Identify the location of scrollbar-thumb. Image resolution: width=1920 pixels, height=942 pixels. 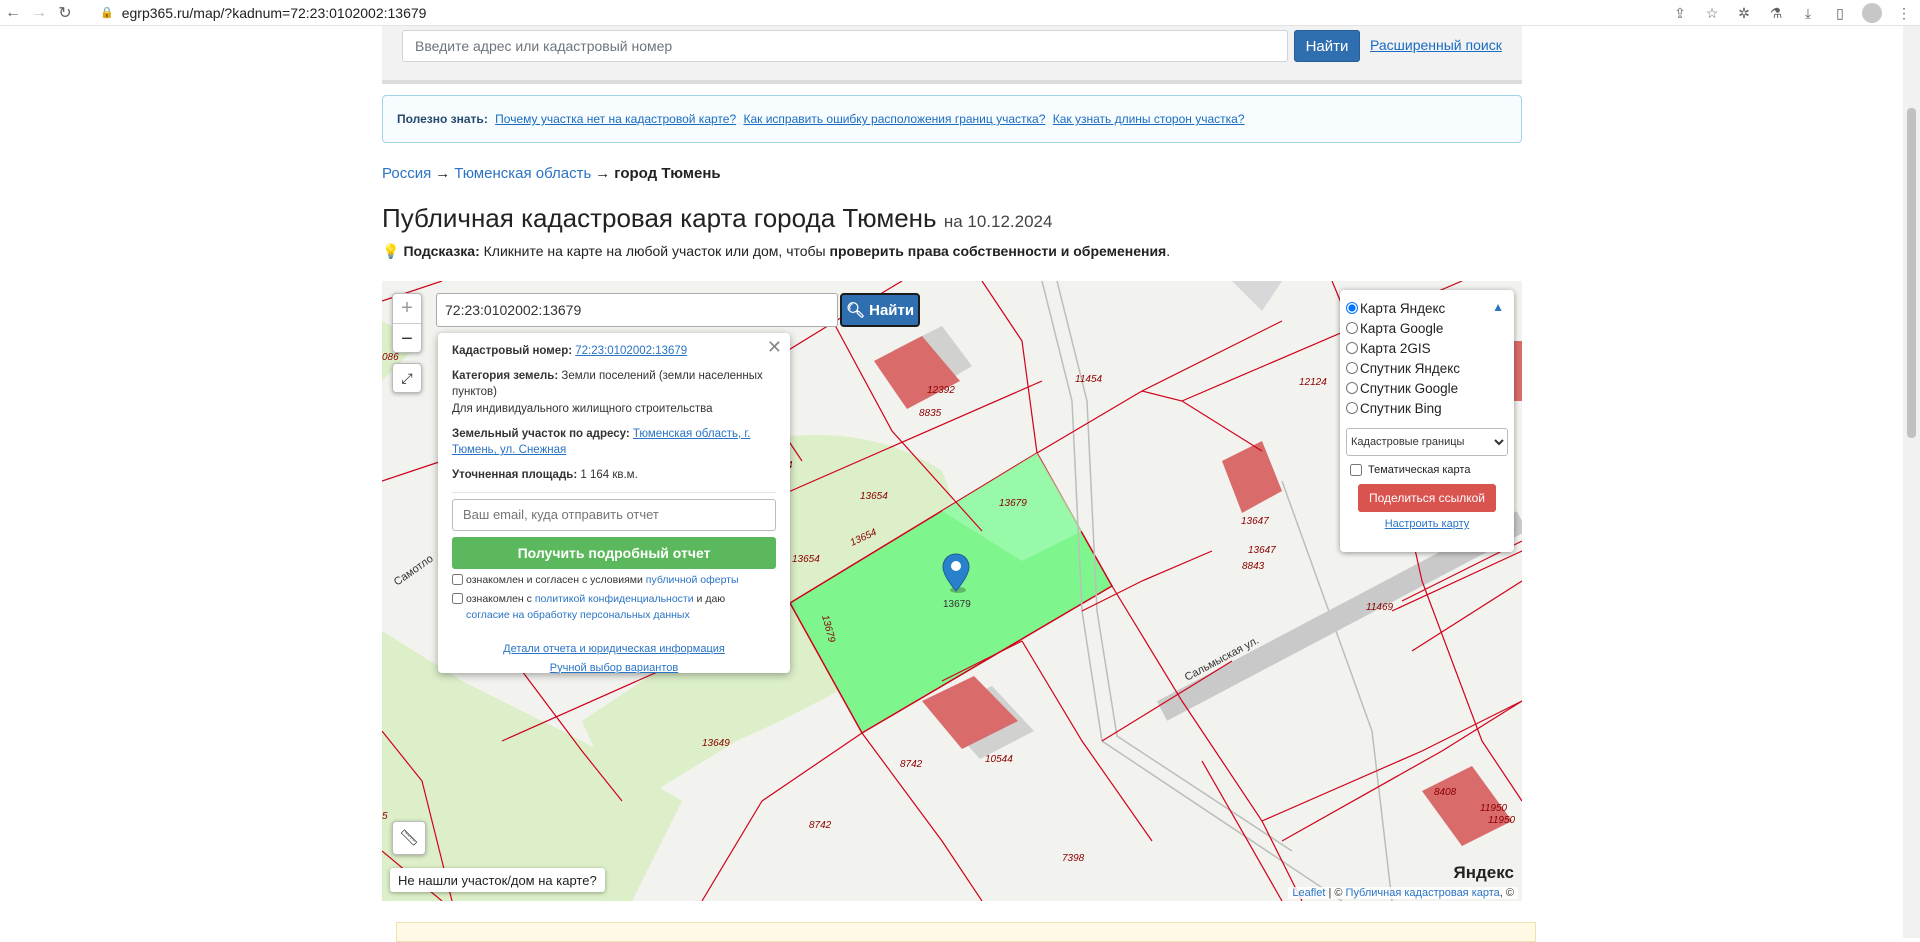
(1911, 273).